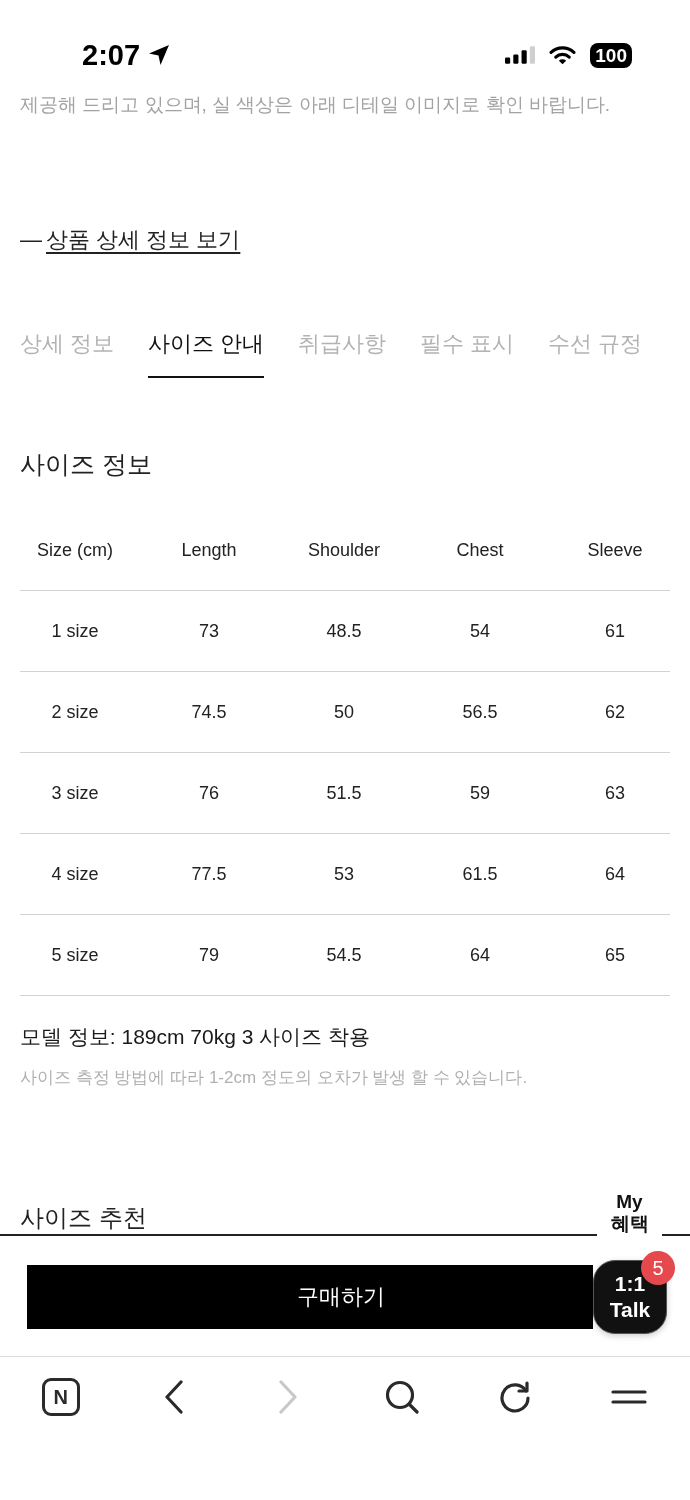 This screenshot has width=690, height=1500. I want to click on battery-indicator: 100, so click(611, 55).